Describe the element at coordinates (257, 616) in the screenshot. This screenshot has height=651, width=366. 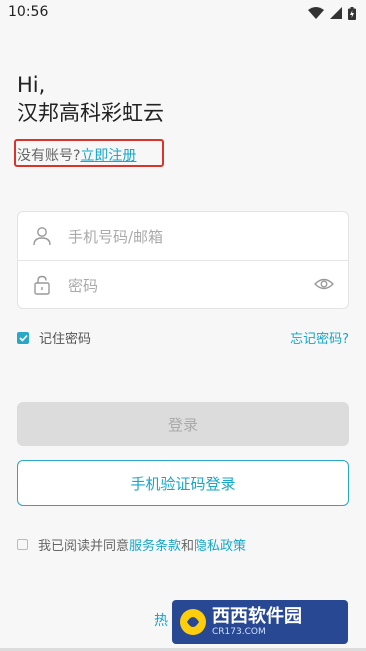
I see `watermark-name: 西西软件园` at that location.